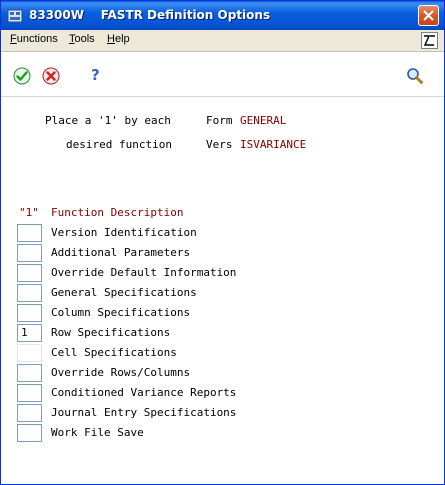  I want to click on question-icon: ?, so click(101, 76).